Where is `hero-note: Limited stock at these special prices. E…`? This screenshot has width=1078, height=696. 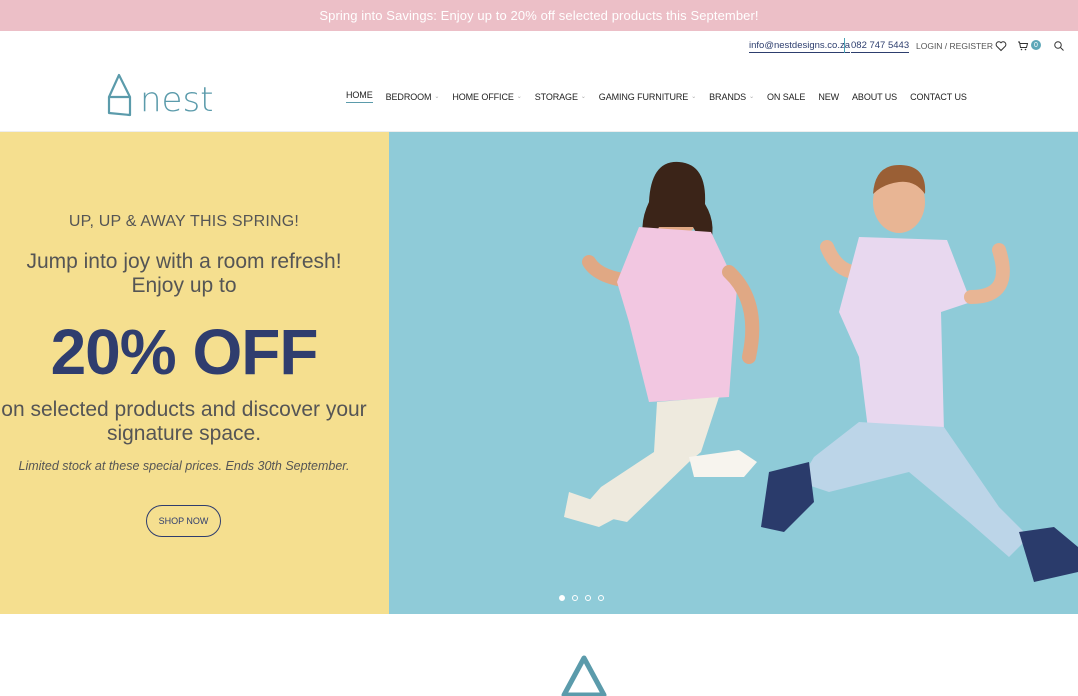 hero-note: Limited stock at these special prices. E… is located at coordinates (184, 466).